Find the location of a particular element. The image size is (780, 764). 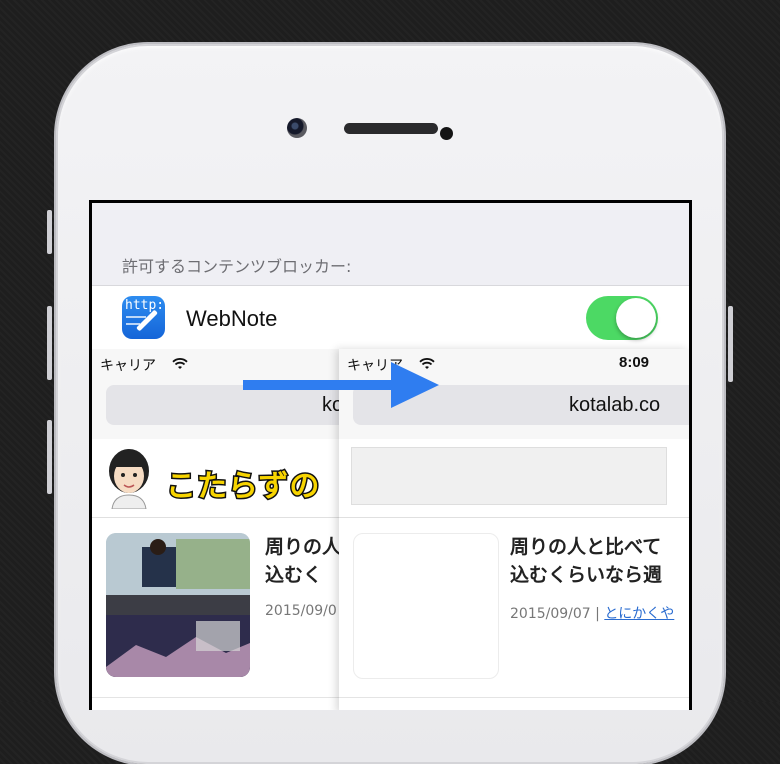

article-meta: 2015/09/07 | とにかくや is located at coordinates (592, 613).